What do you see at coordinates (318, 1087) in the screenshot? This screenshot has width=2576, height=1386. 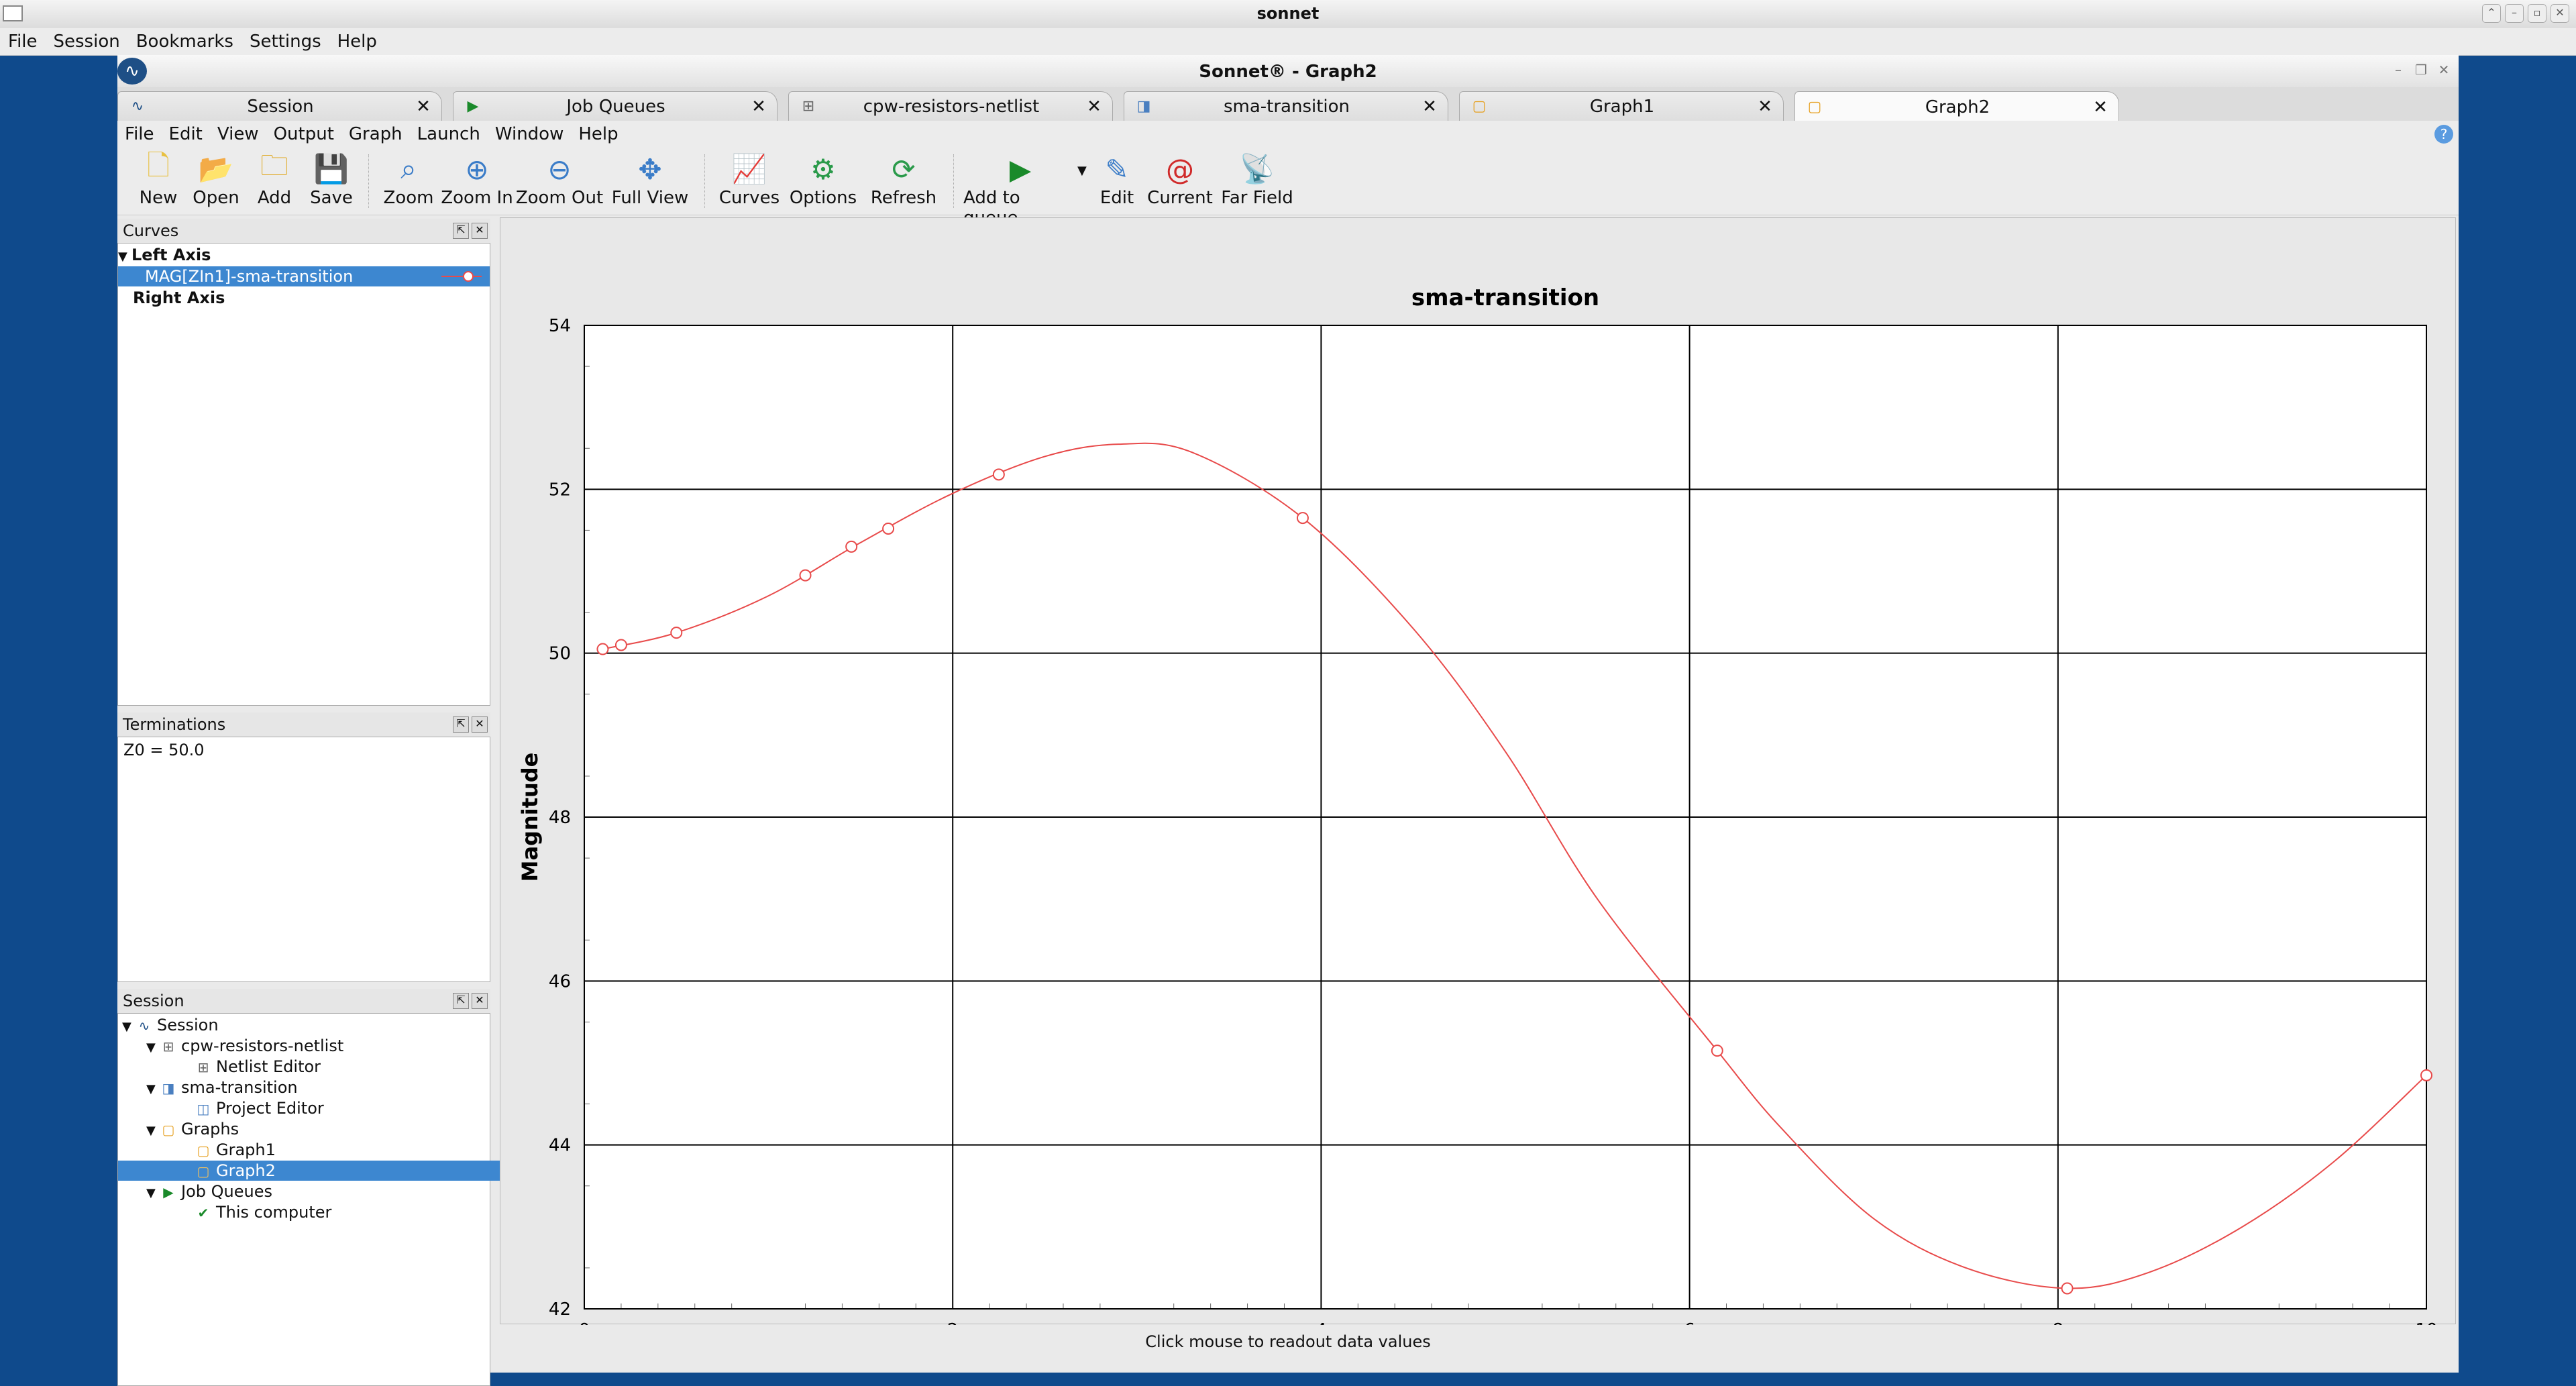 I see `tree-sma-transition: ▼ ◨ sma-transition` at bounding box center [318, 1087].